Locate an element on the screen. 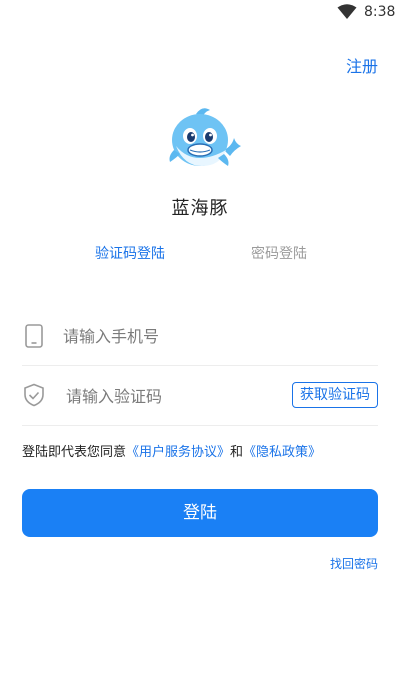 The image size is (400, 690). register-link: 注册 is located at coordinates (362, 65).